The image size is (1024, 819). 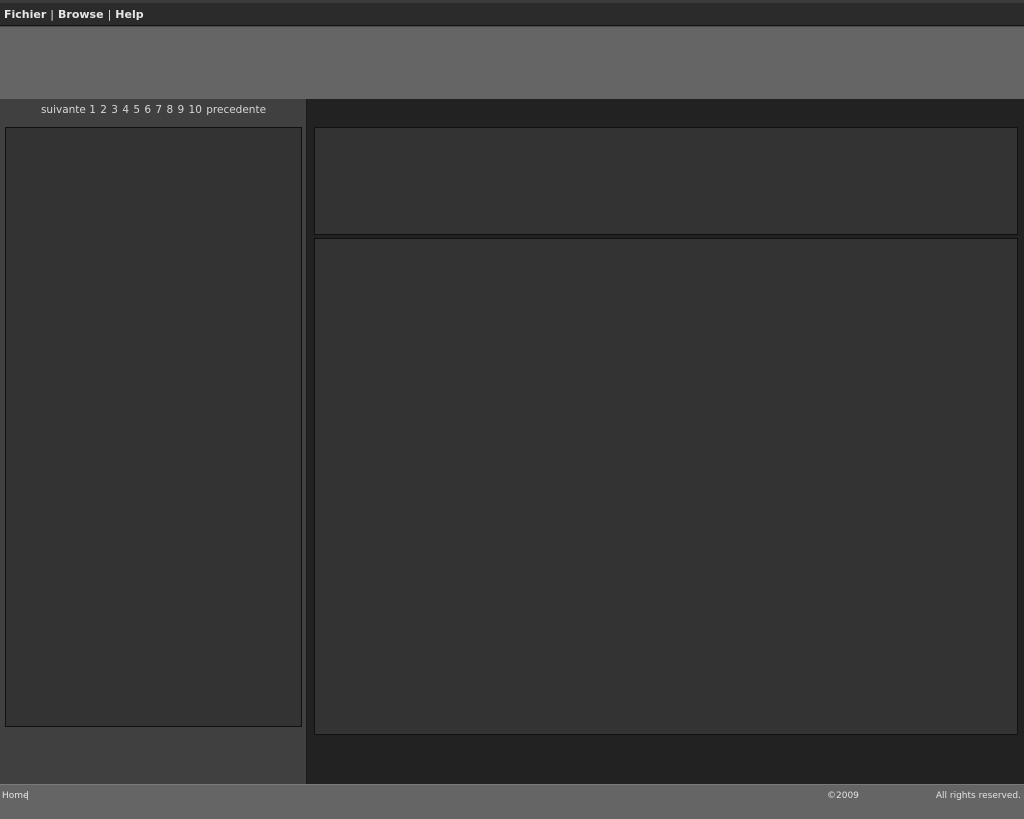 I want to click on menu-help: Help, so click(x=129, y=14).